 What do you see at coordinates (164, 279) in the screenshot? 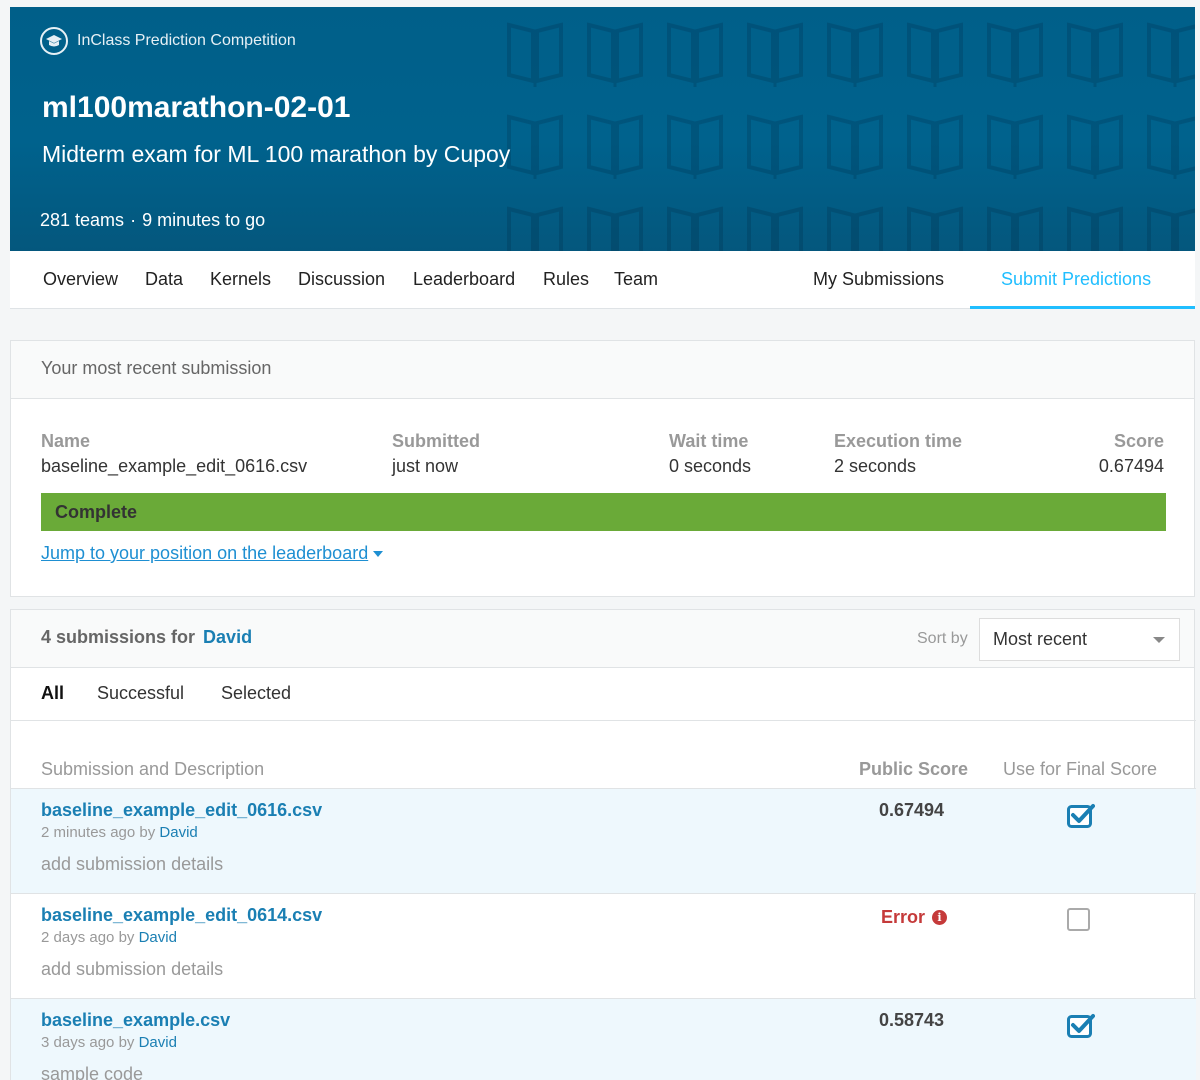
I see `tab-data: Data` at bounding box center [164, 279].